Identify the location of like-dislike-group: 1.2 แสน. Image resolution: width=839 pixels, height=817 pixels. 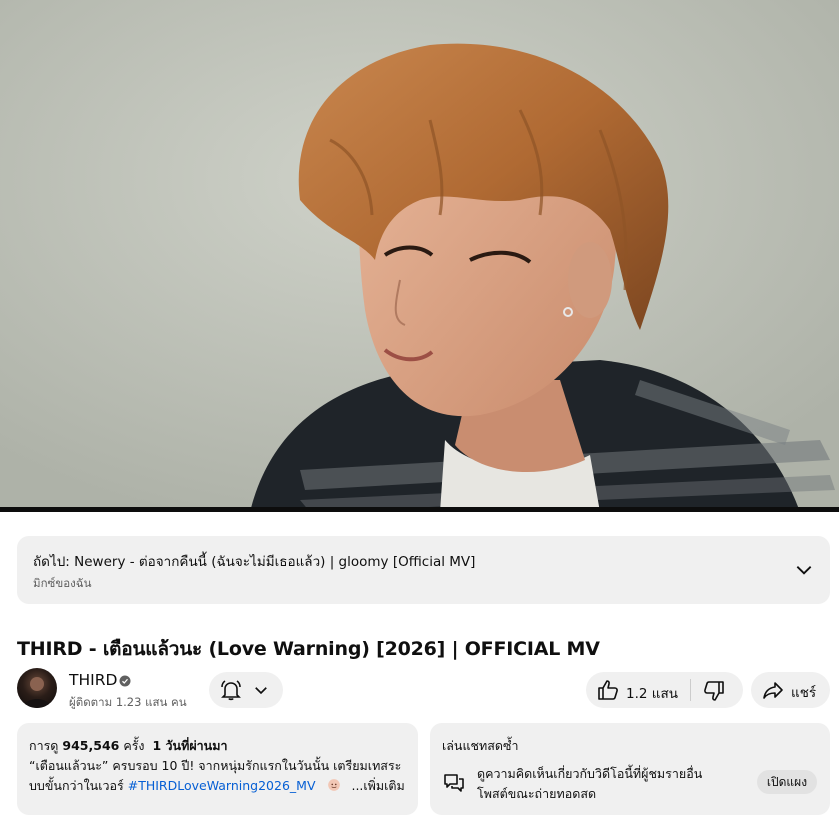
(664, 690).